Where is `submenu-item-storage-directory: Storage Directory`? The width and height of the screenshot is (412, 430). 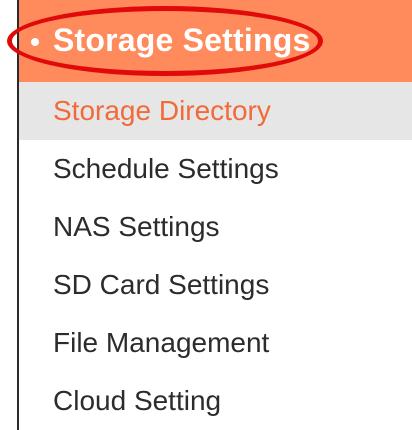 submenu-item-storage-directory: Storage Directory is located at coordinates (215, 111).